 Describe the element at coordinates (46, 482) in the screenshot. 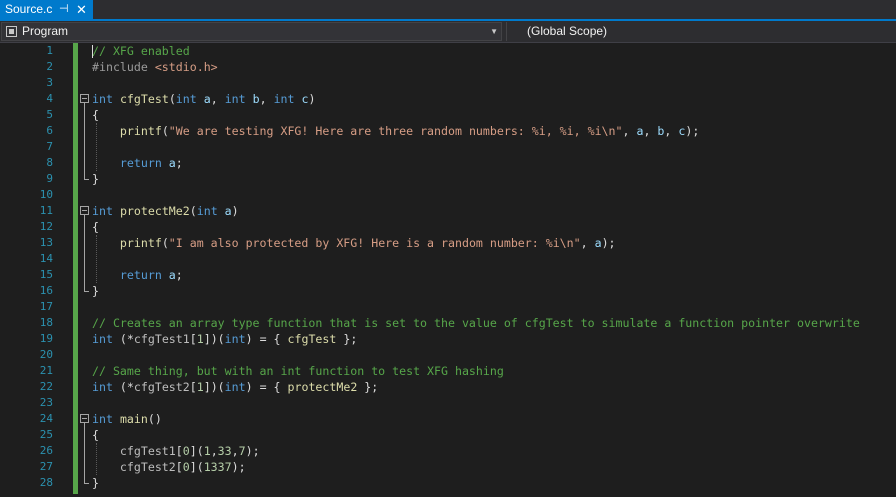

I see `line-number: 28` at that location.